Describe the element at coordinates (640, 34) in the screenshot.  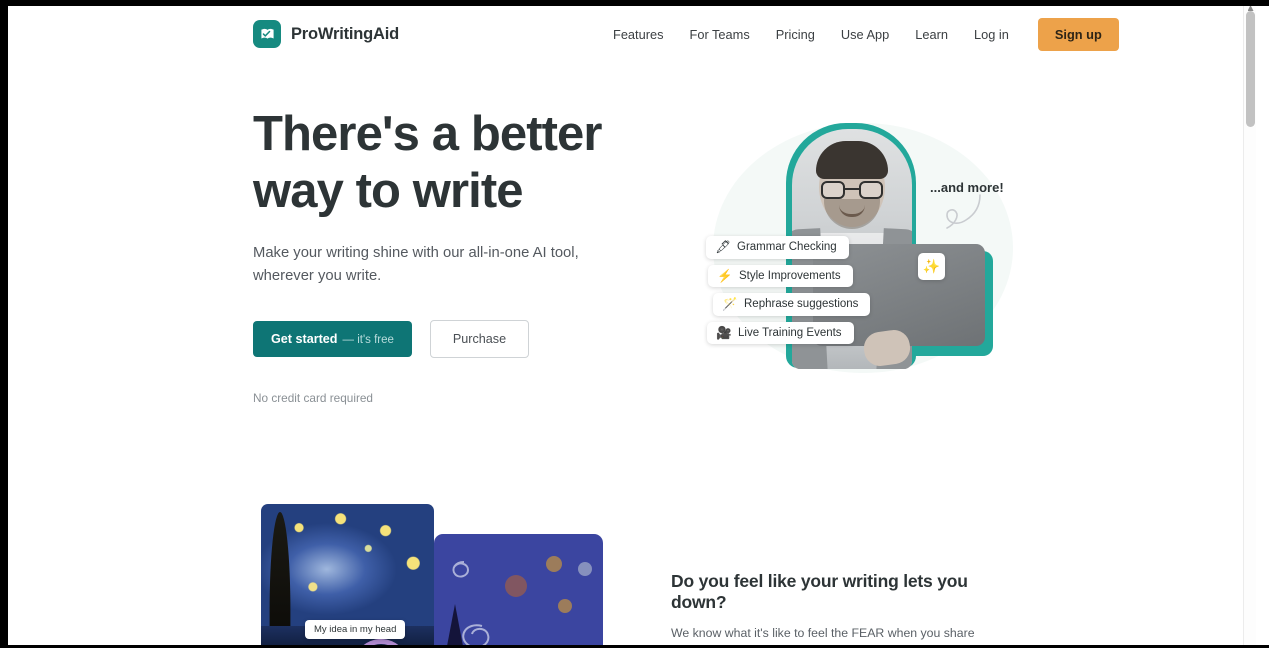
I see `nav-link-features: Features` at that location.